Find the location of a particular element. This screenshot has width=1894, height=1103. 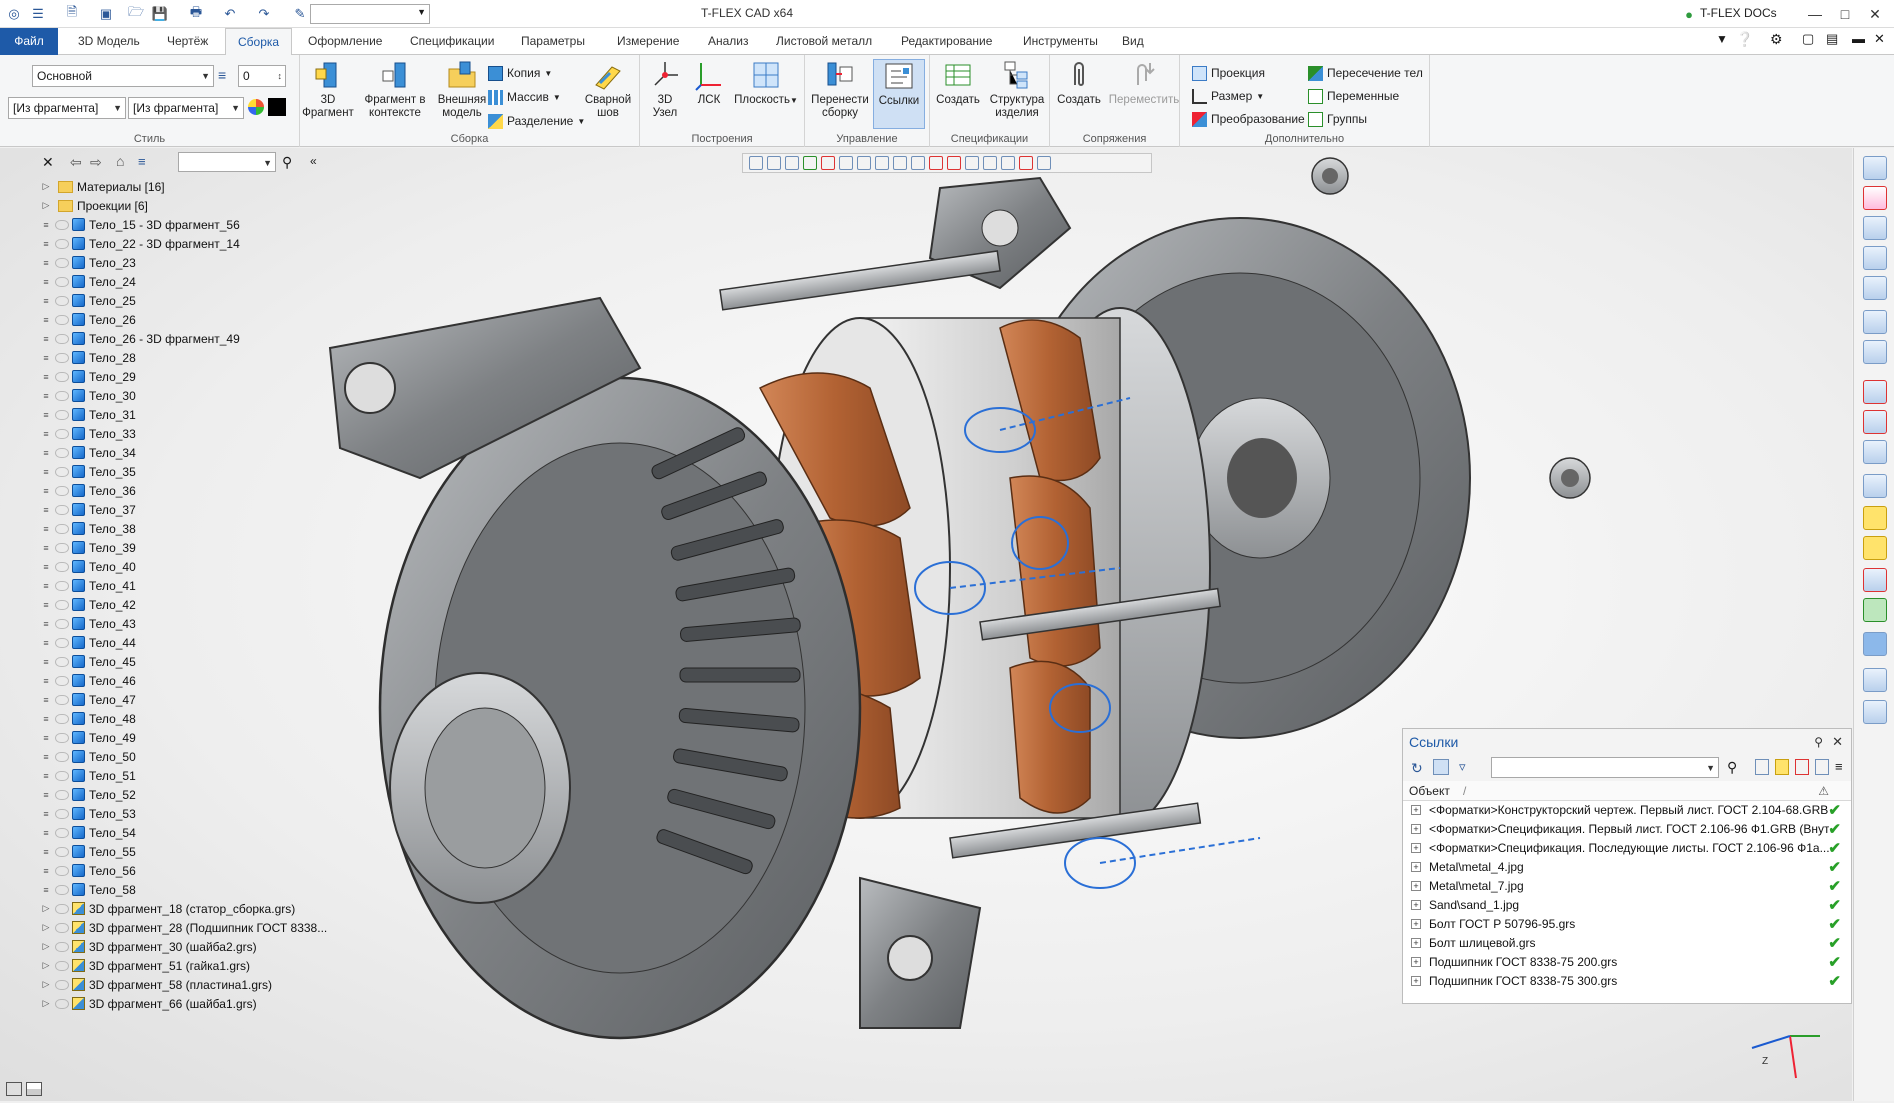

tree-item: ≡ Тело_53 is located at coordinates (190, 813).